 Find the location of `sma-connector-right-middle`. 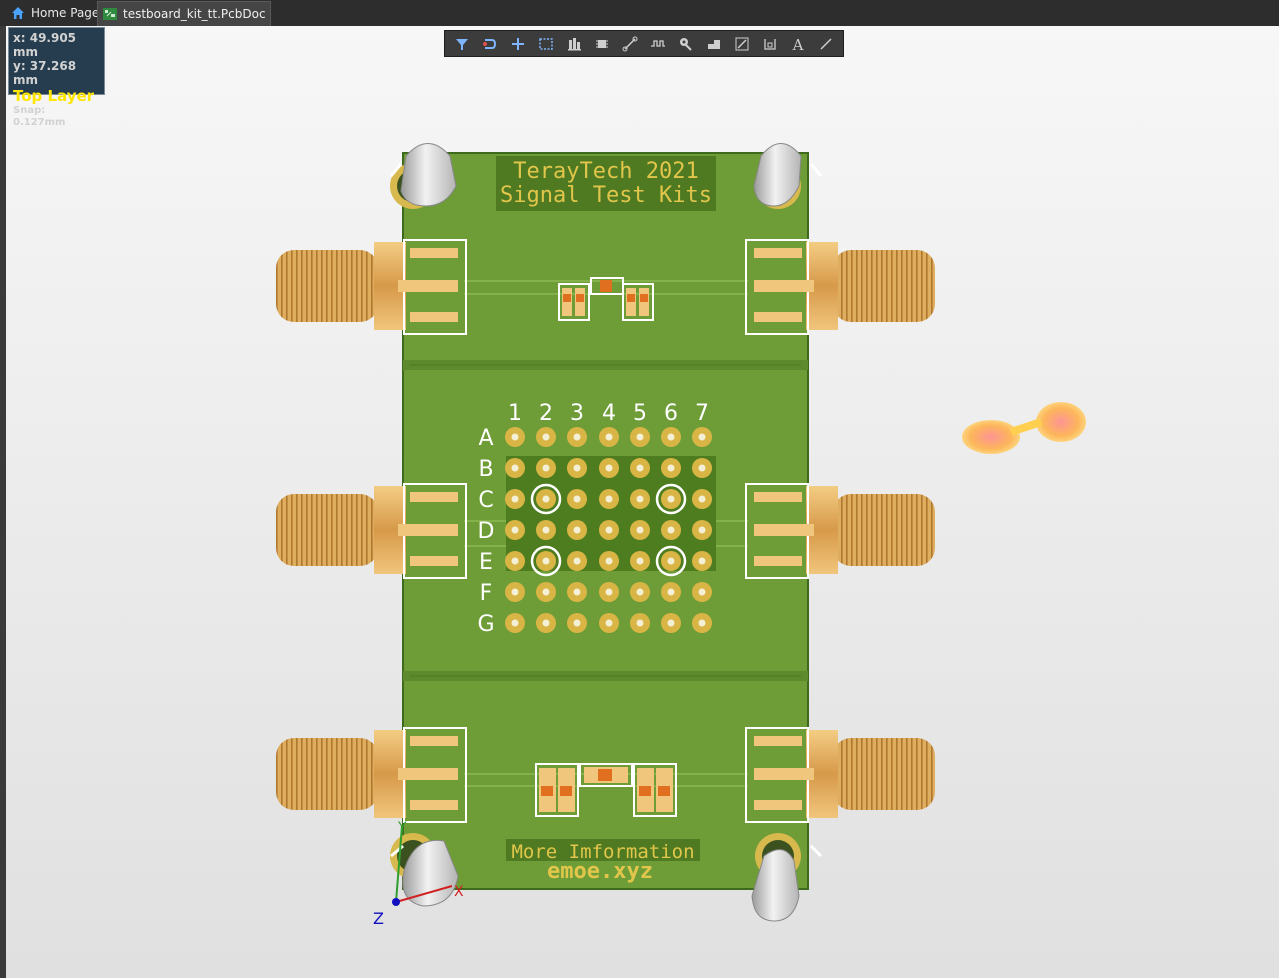

sma-connector-right-middle is located at coordinates (840, 531).